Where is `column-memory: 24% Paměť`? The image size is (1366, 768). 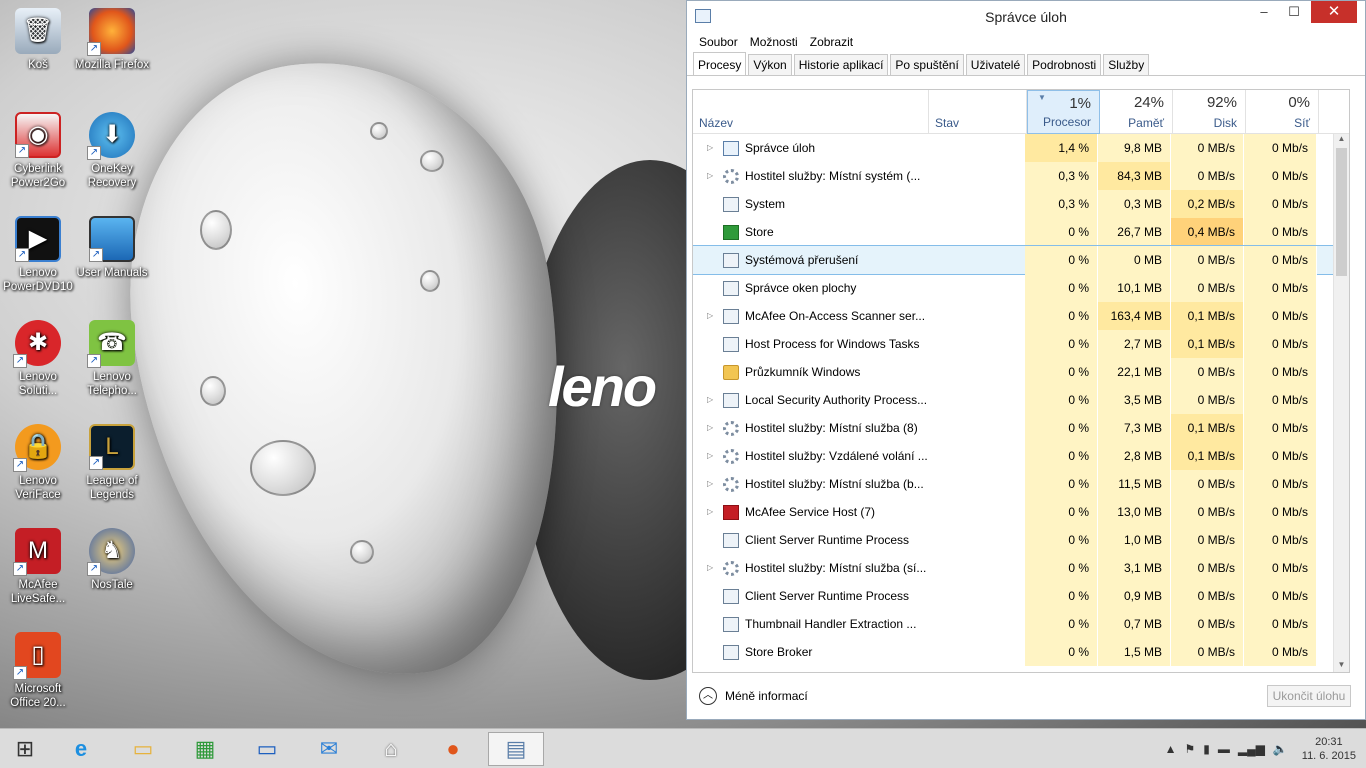 column-memory: 24% Paměť is located at coordinates (1136, 112).